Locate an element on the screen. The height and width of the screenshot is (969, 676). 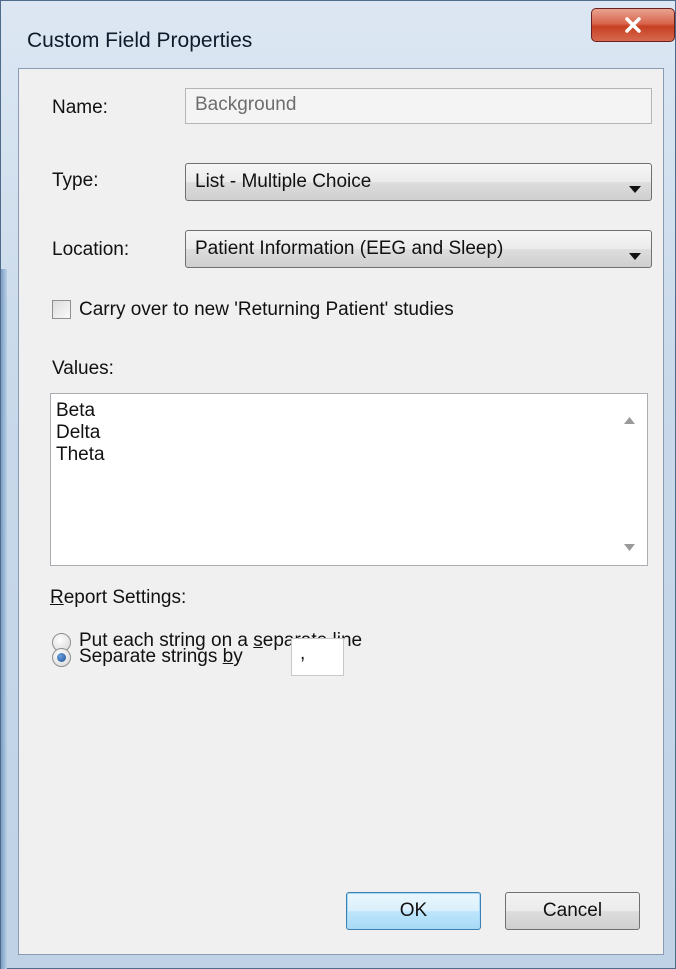
values-label: Values: is located at coordinates (83, 368).